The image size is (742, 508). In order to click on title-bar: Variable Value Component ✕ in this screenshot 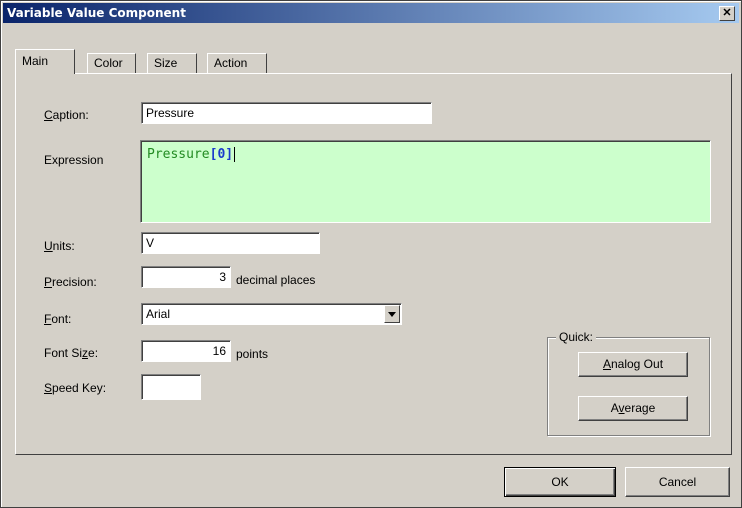, I will do `click(371, 13)`.